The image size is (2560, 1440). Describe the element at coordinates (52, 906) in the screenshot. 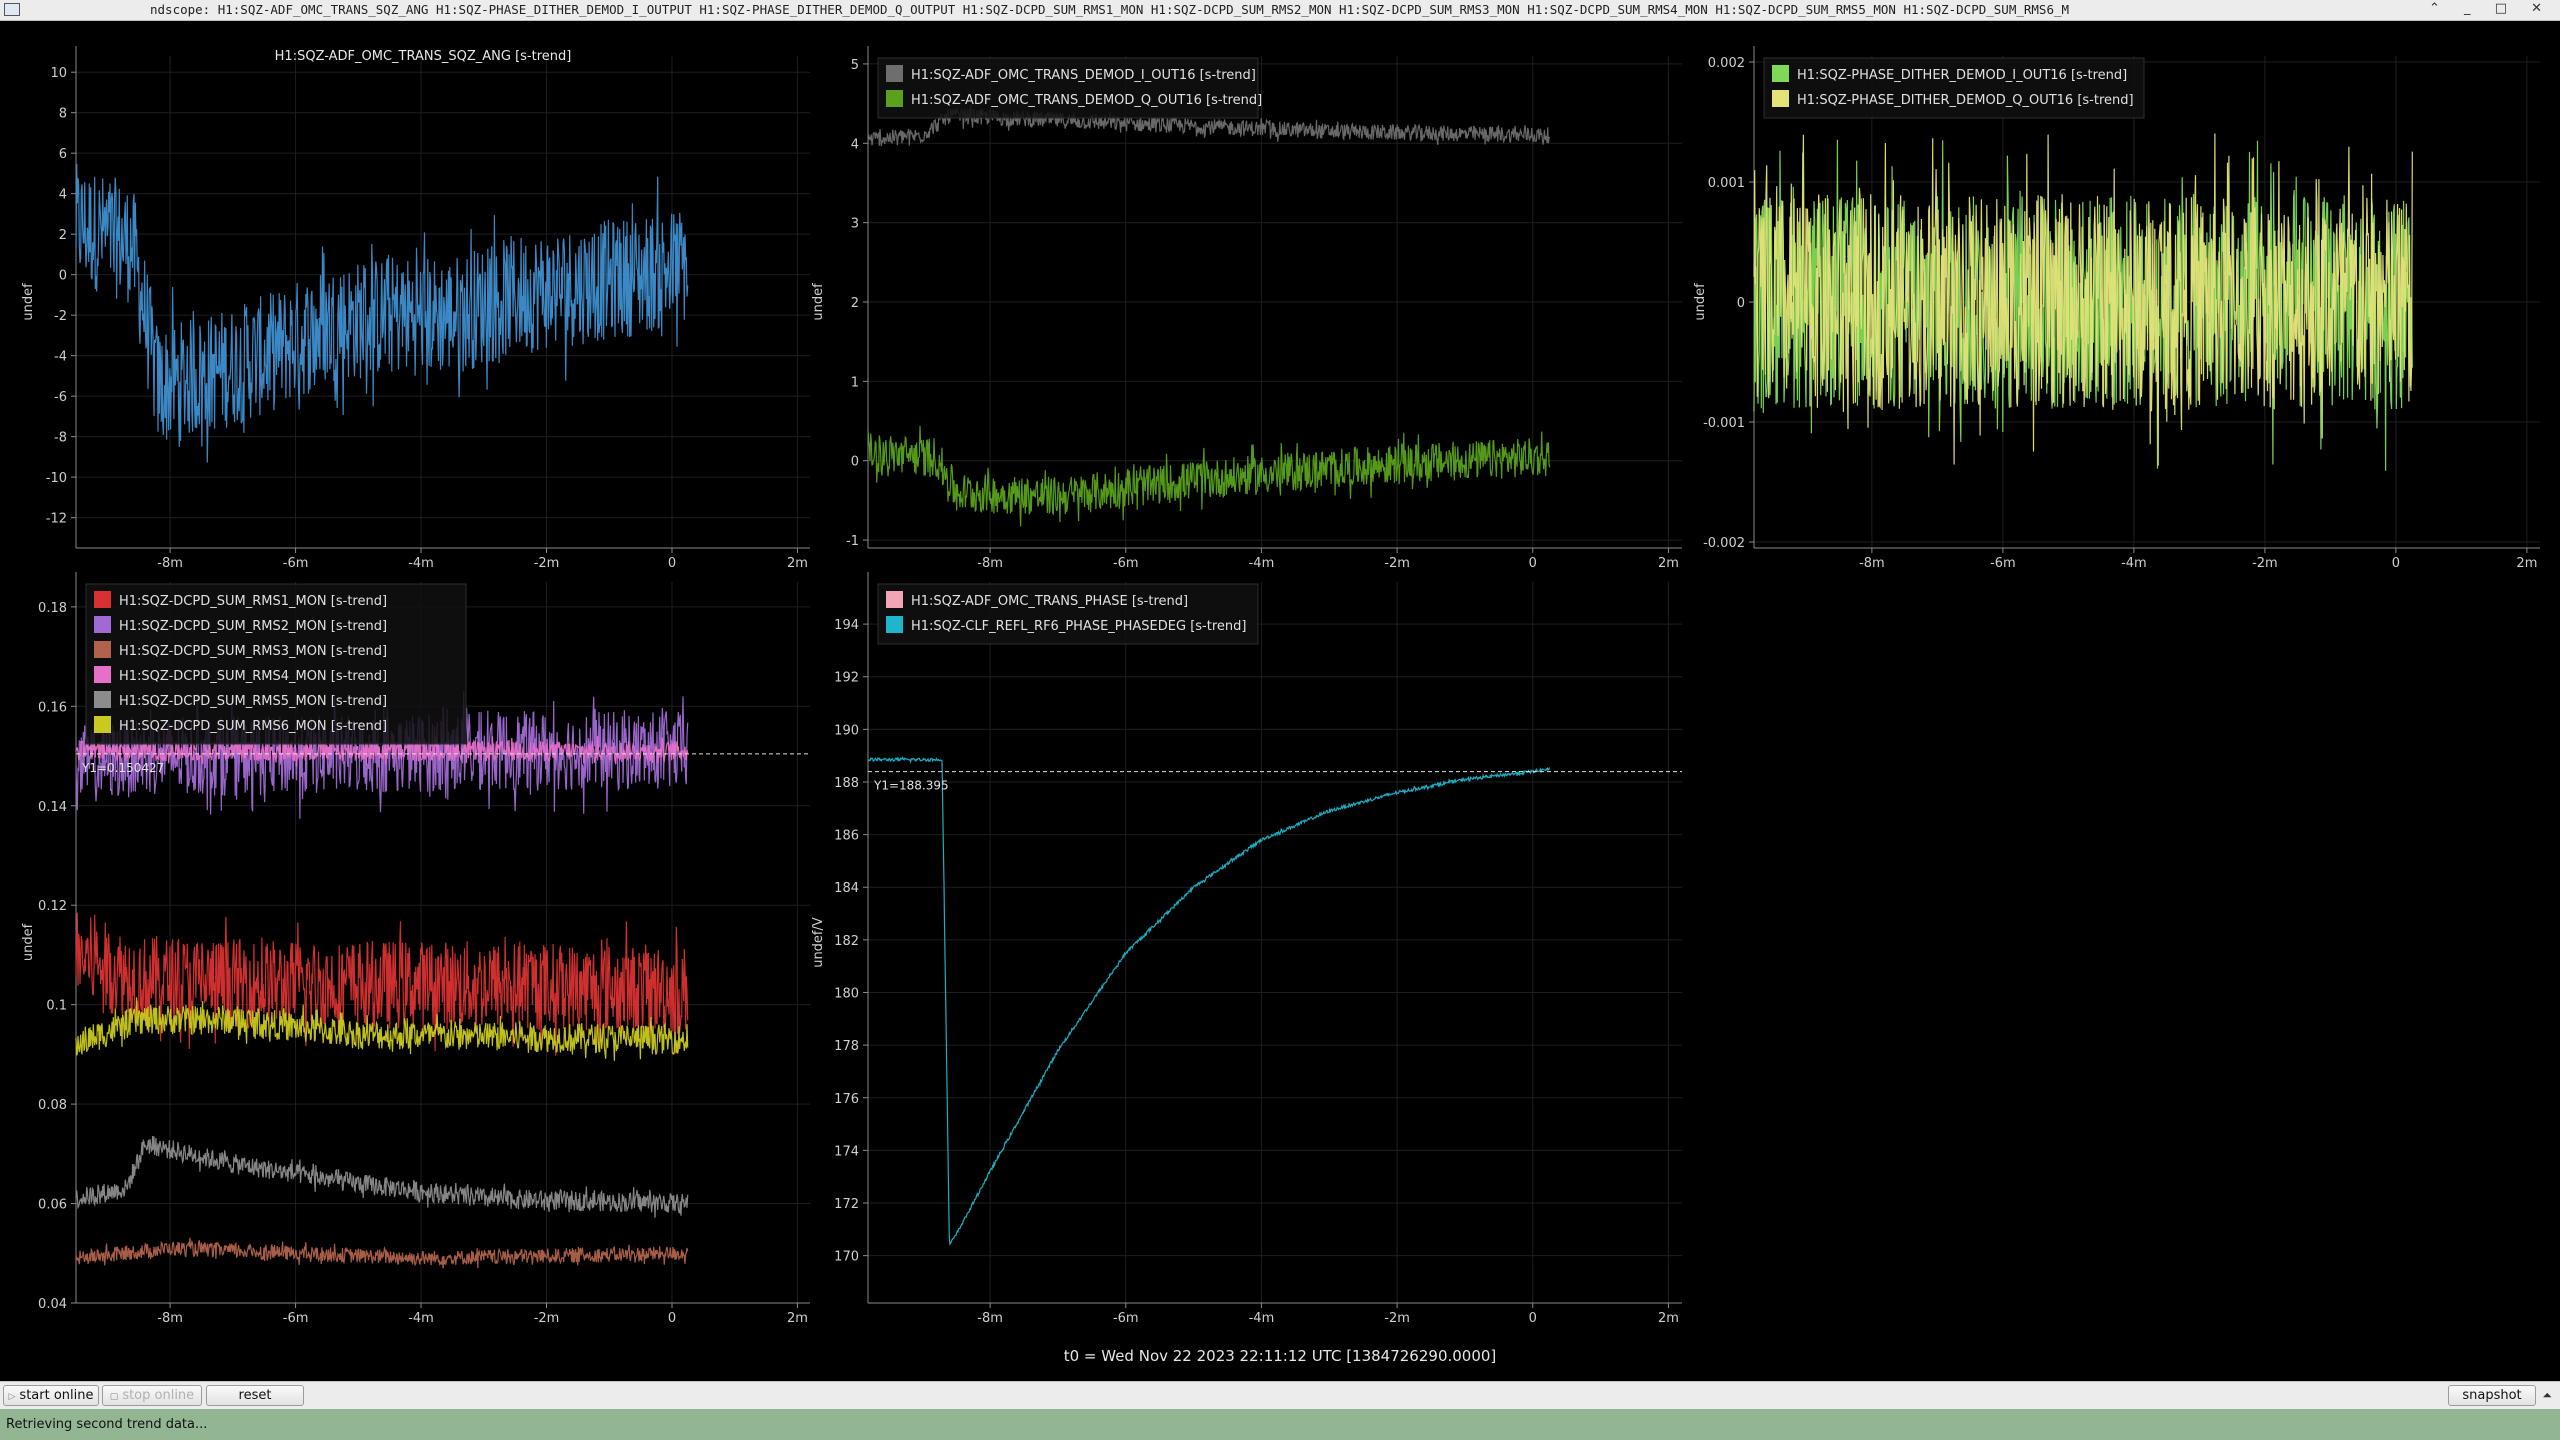

I see `y-tick-label: 0.12` at that location.